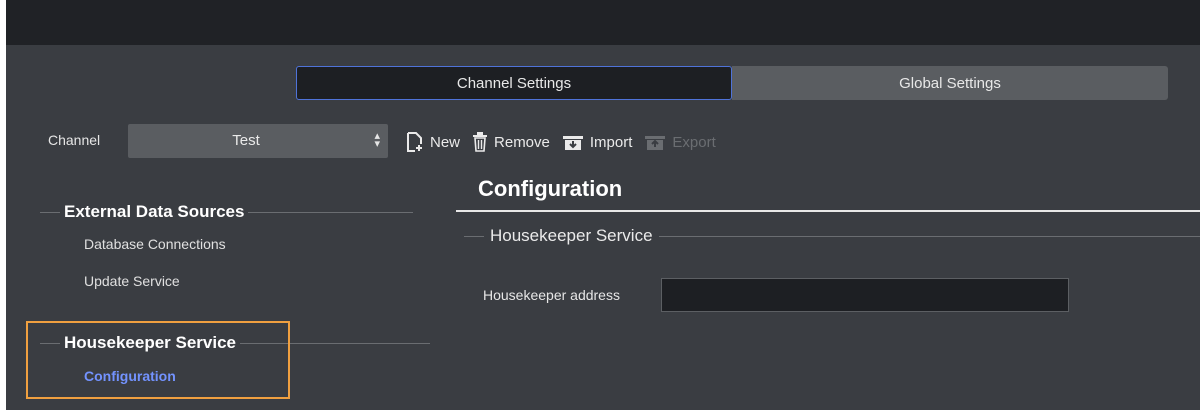 This screenshot has height=410, width=1200. Describe the element at coordinates (550, 188) in the screenshot. I see `page-title: Configuration` at that location.